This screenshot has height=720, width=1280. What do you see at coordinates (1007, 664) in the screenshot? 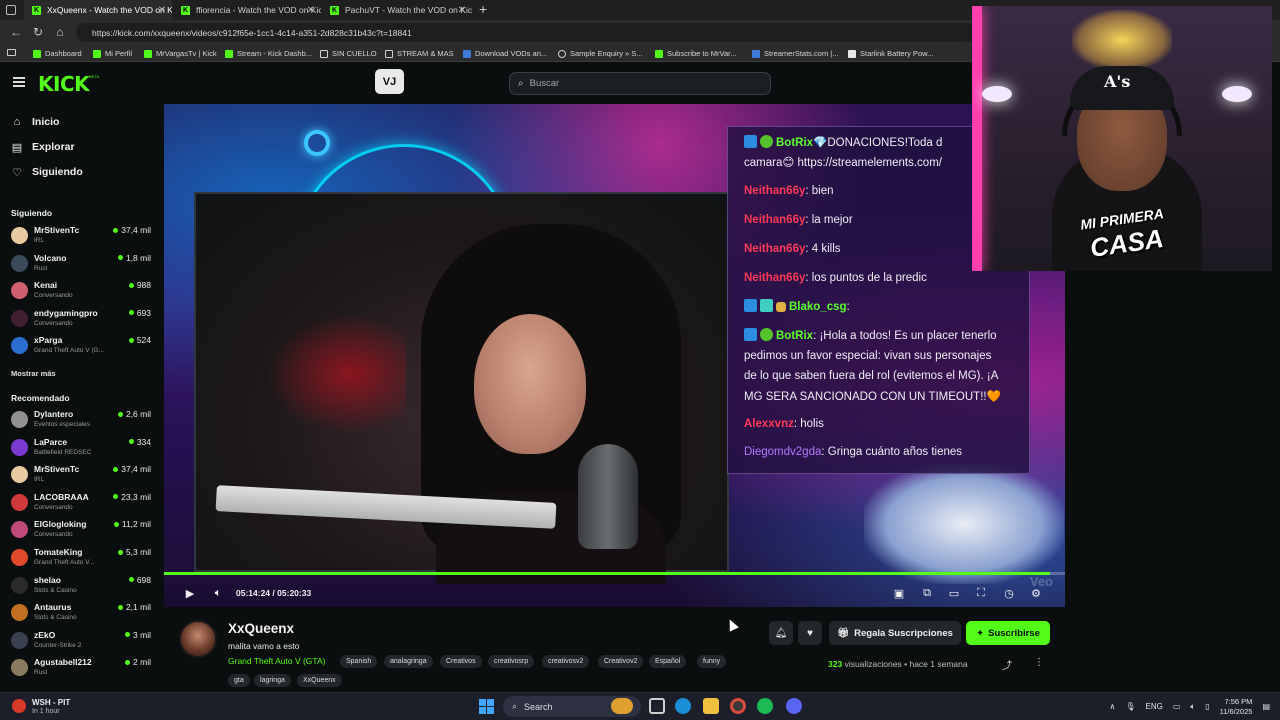
I see `share-icon: ⤴` at bounding box center [1007, 664].